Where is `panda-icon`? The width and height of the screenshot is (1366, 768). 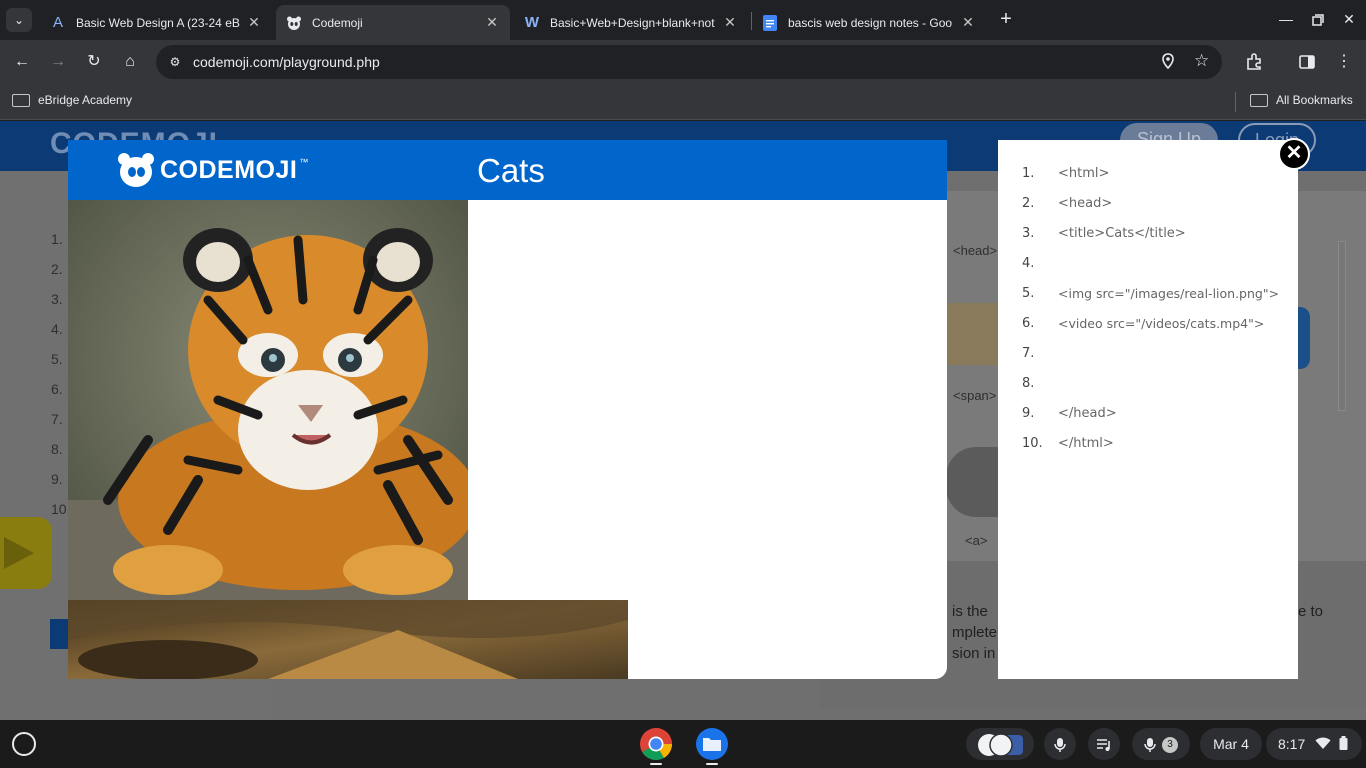 panda-icon is located at coordinates (136, 170).